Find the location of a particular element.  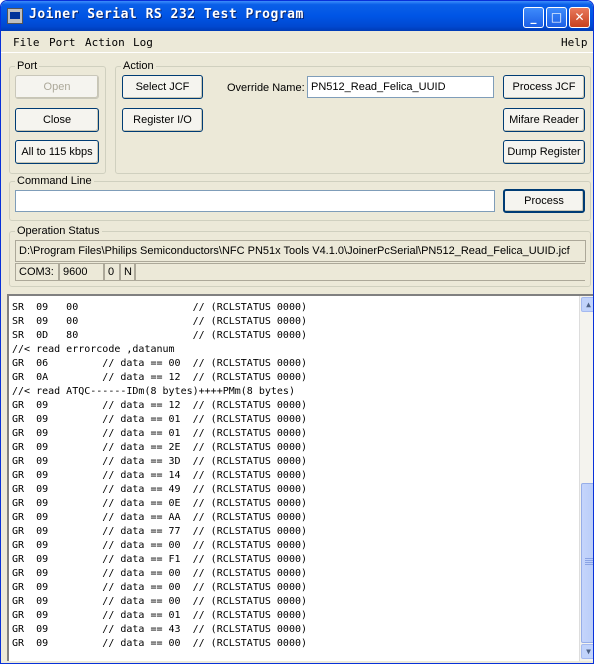

menu-action: Action is located at coordinates (105, 42).